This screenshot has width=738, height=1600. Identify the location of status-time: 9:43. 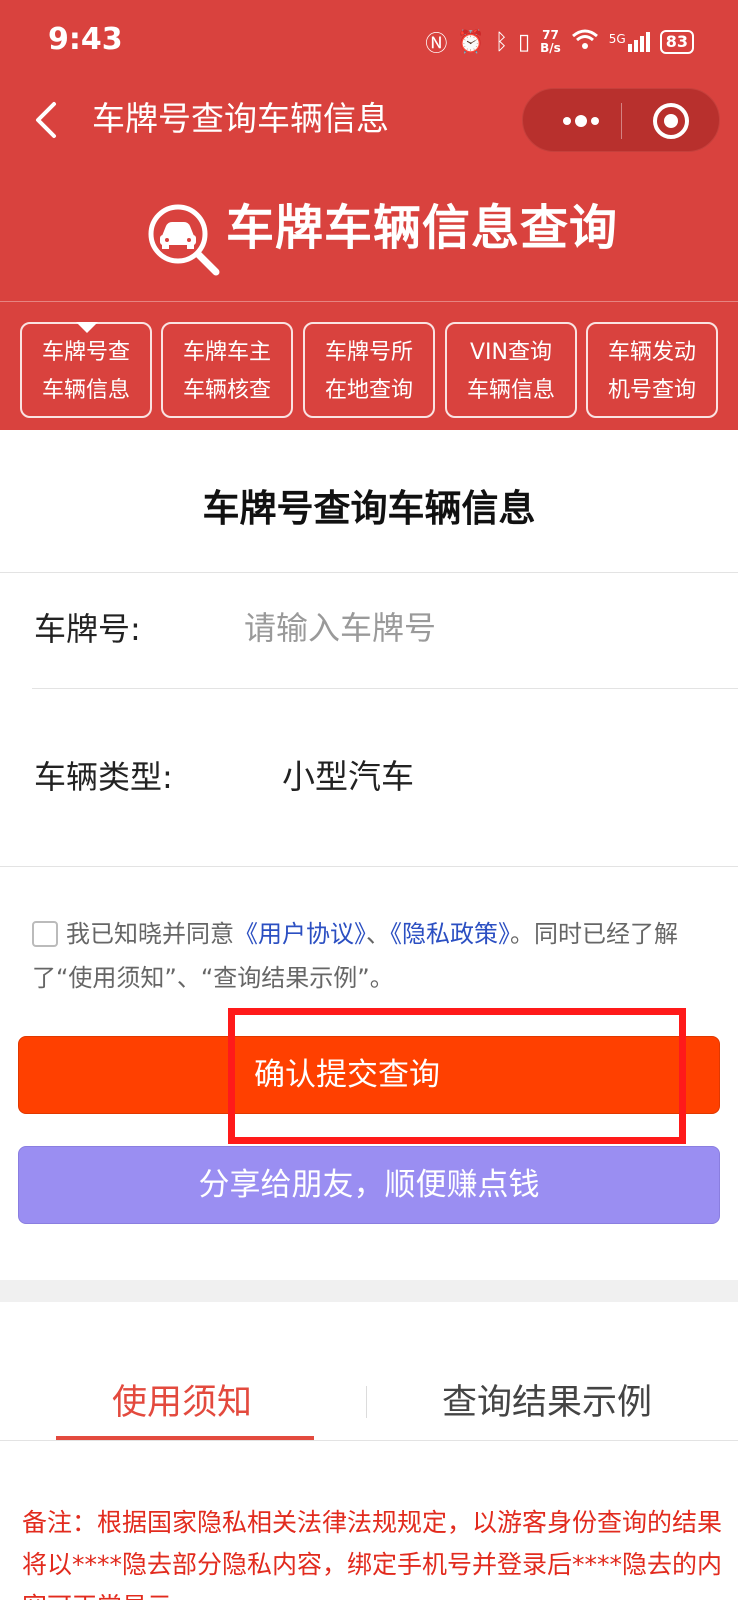
(85, 39).